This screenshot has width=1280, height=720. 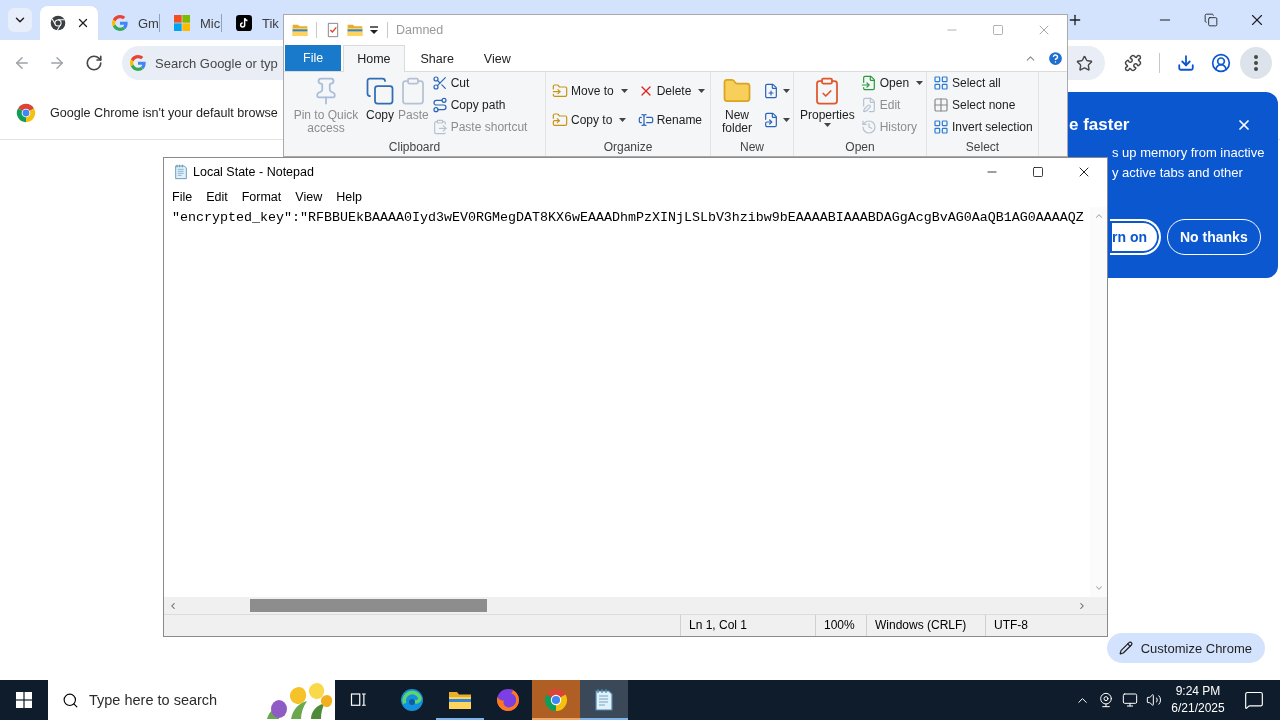 What do you see at coordinates (1198, 700) in the screenshot?
I see `clock: 9:24 PM 6/21/2025` at bounding box center [1198, 700].